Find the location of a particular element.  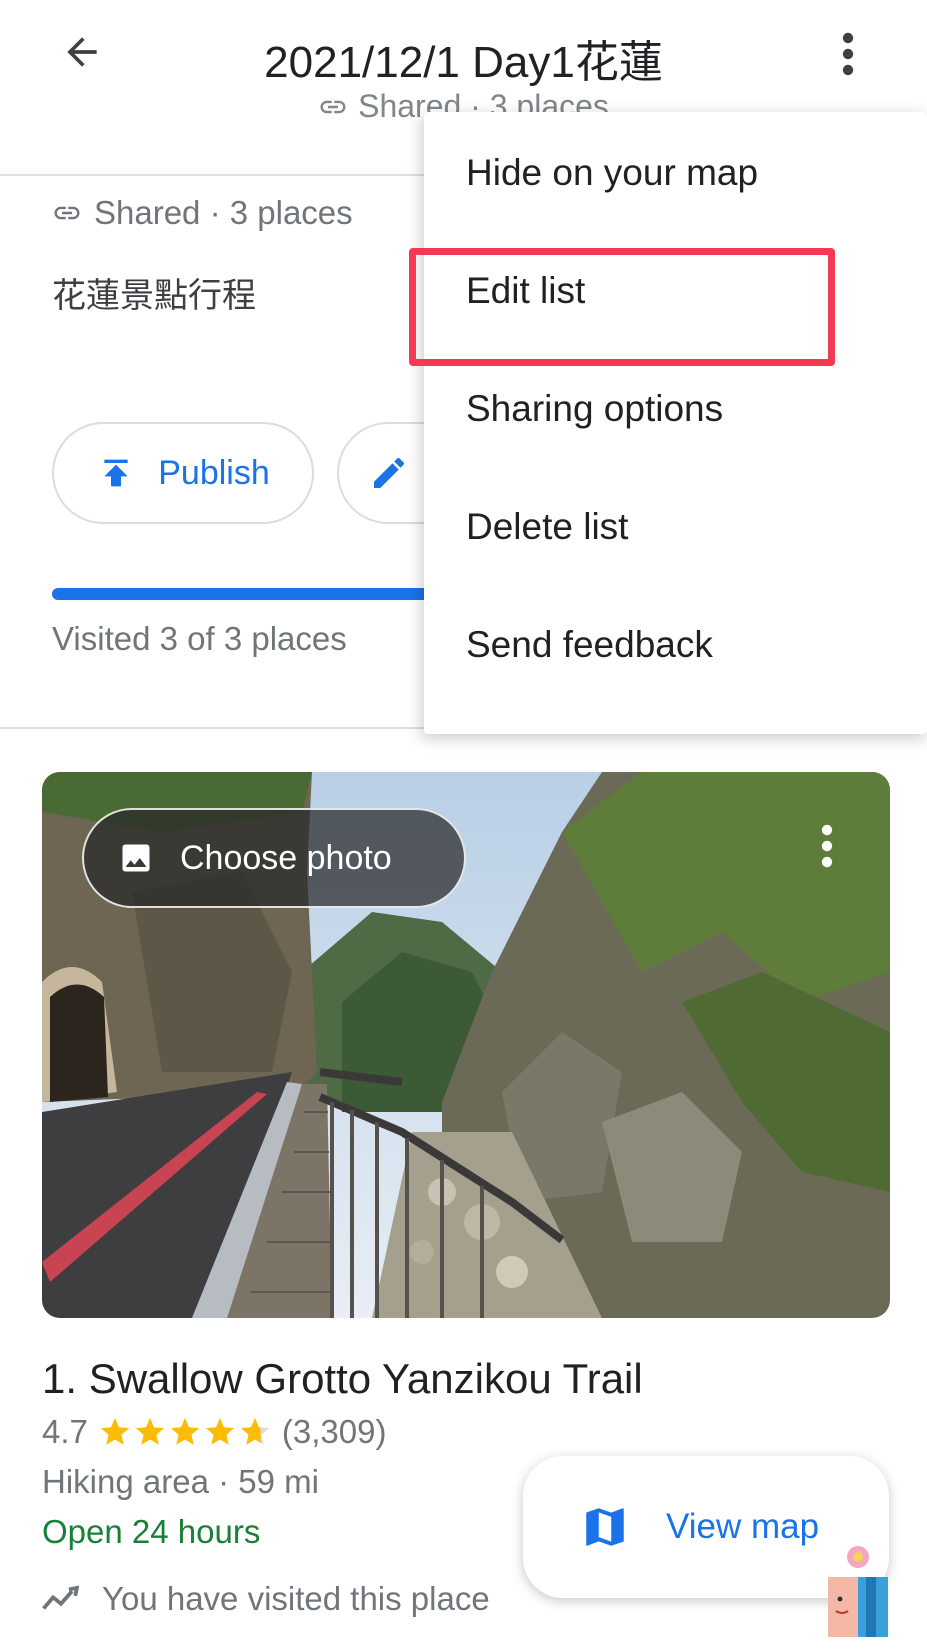

review-count: (3,309) is located at coordinates (334, 1431).